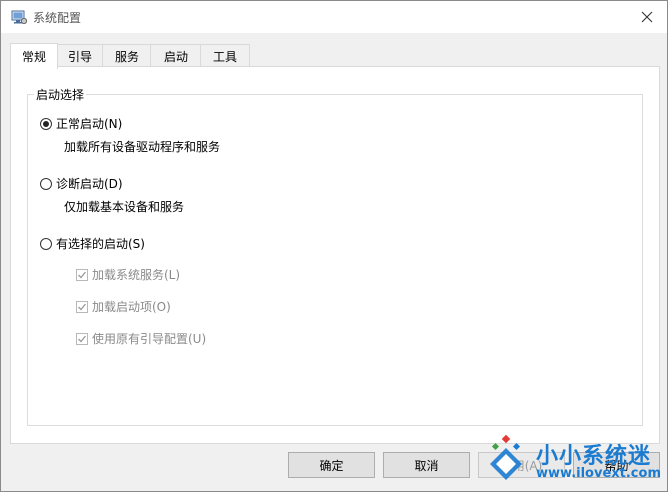  I want to click on watermark-url: www.ilovext.com, so click(598, 473).